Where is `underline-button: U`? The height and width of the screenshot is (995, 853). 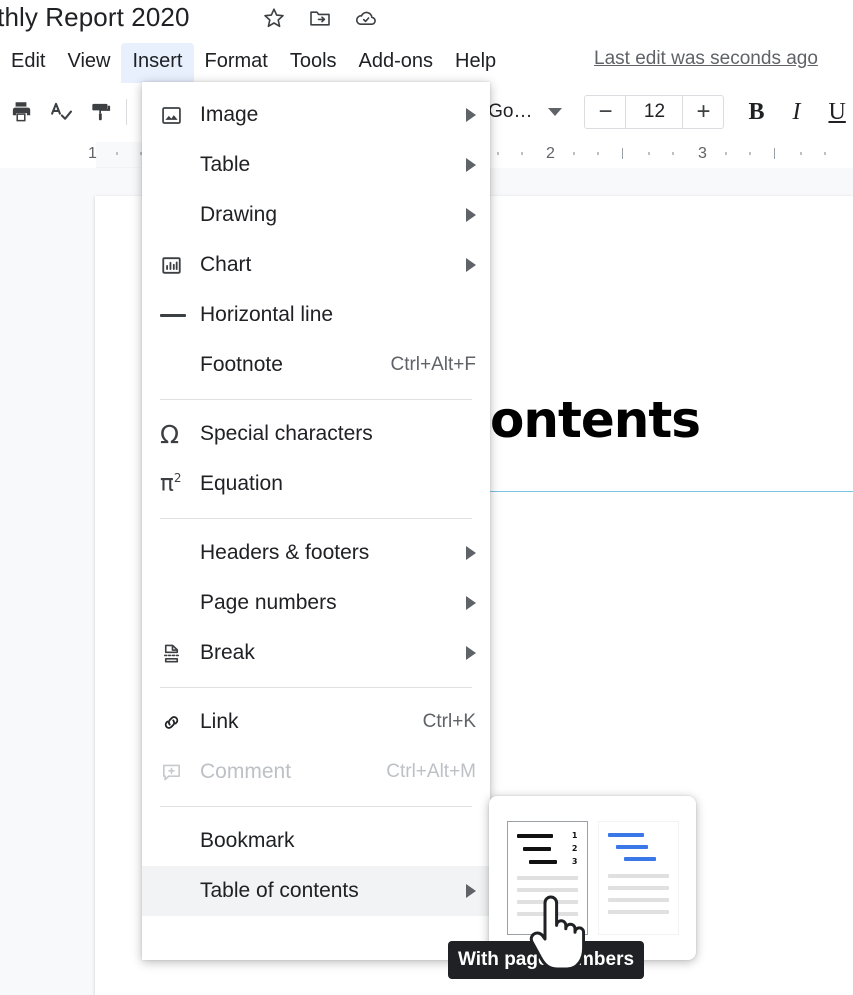 underline-button: U is located at coordinates (836, 112).